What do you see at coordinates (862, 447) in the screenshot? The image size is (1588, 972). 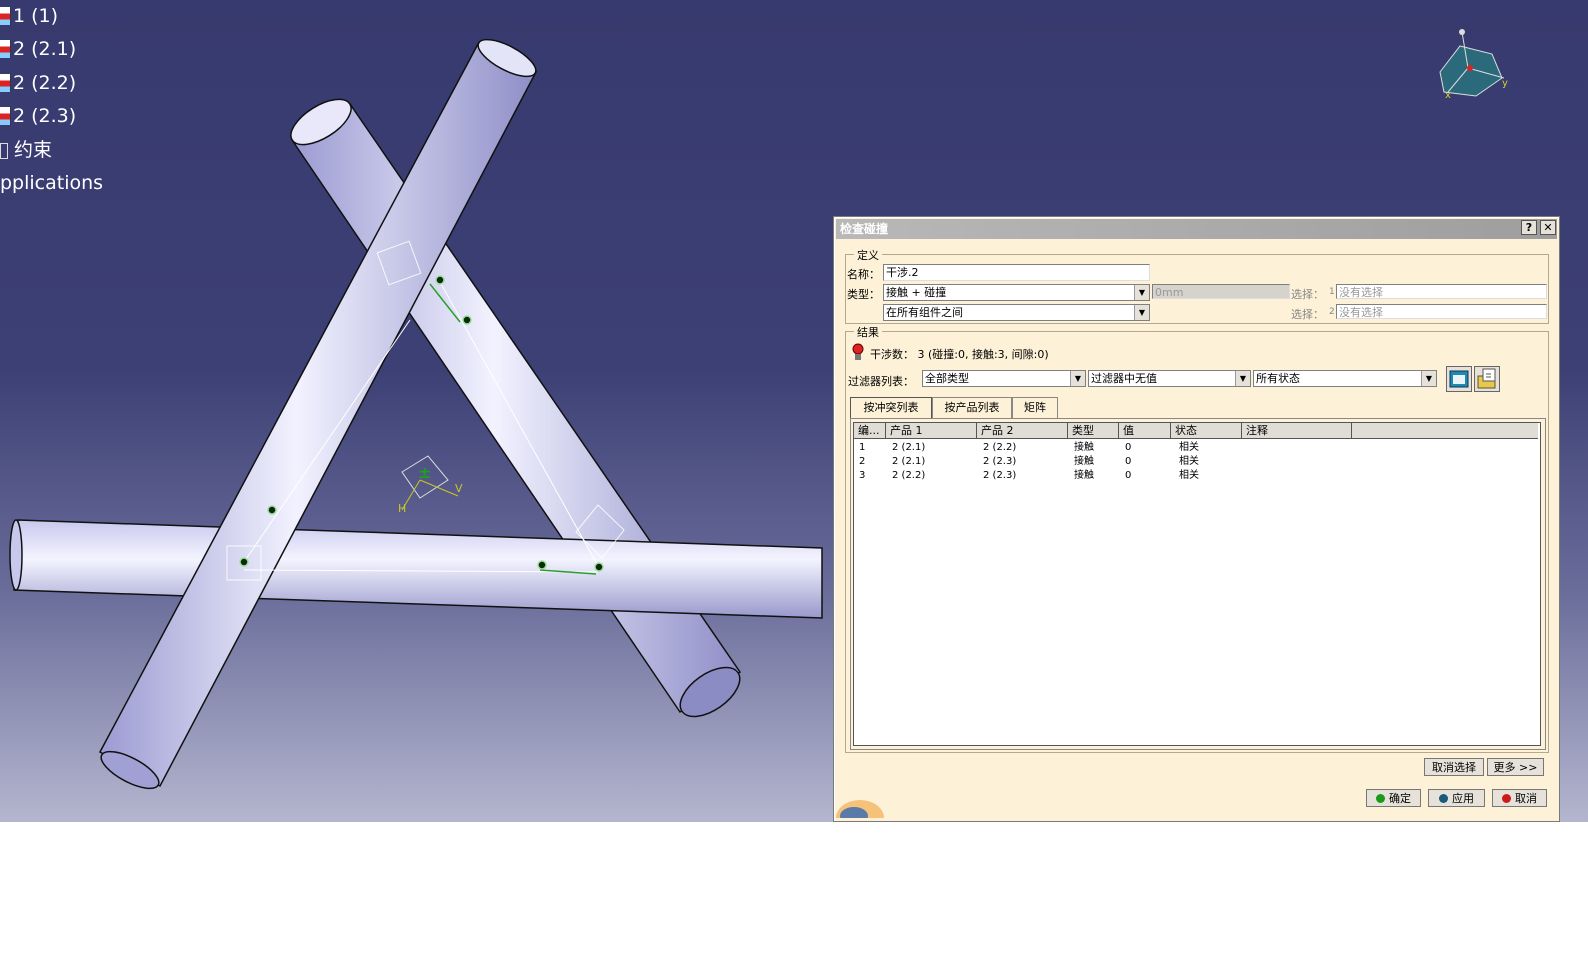 I see `cell-number: 1` at bounding box center [862, 447].